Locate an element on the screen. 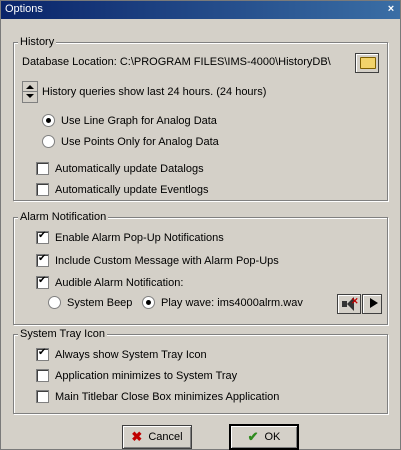 Image resolution: width=401 pixels, height=450 pixels. minimize-to-tray-checkbox: Application minimizes to System Tray is located at coordinates (136, 375).